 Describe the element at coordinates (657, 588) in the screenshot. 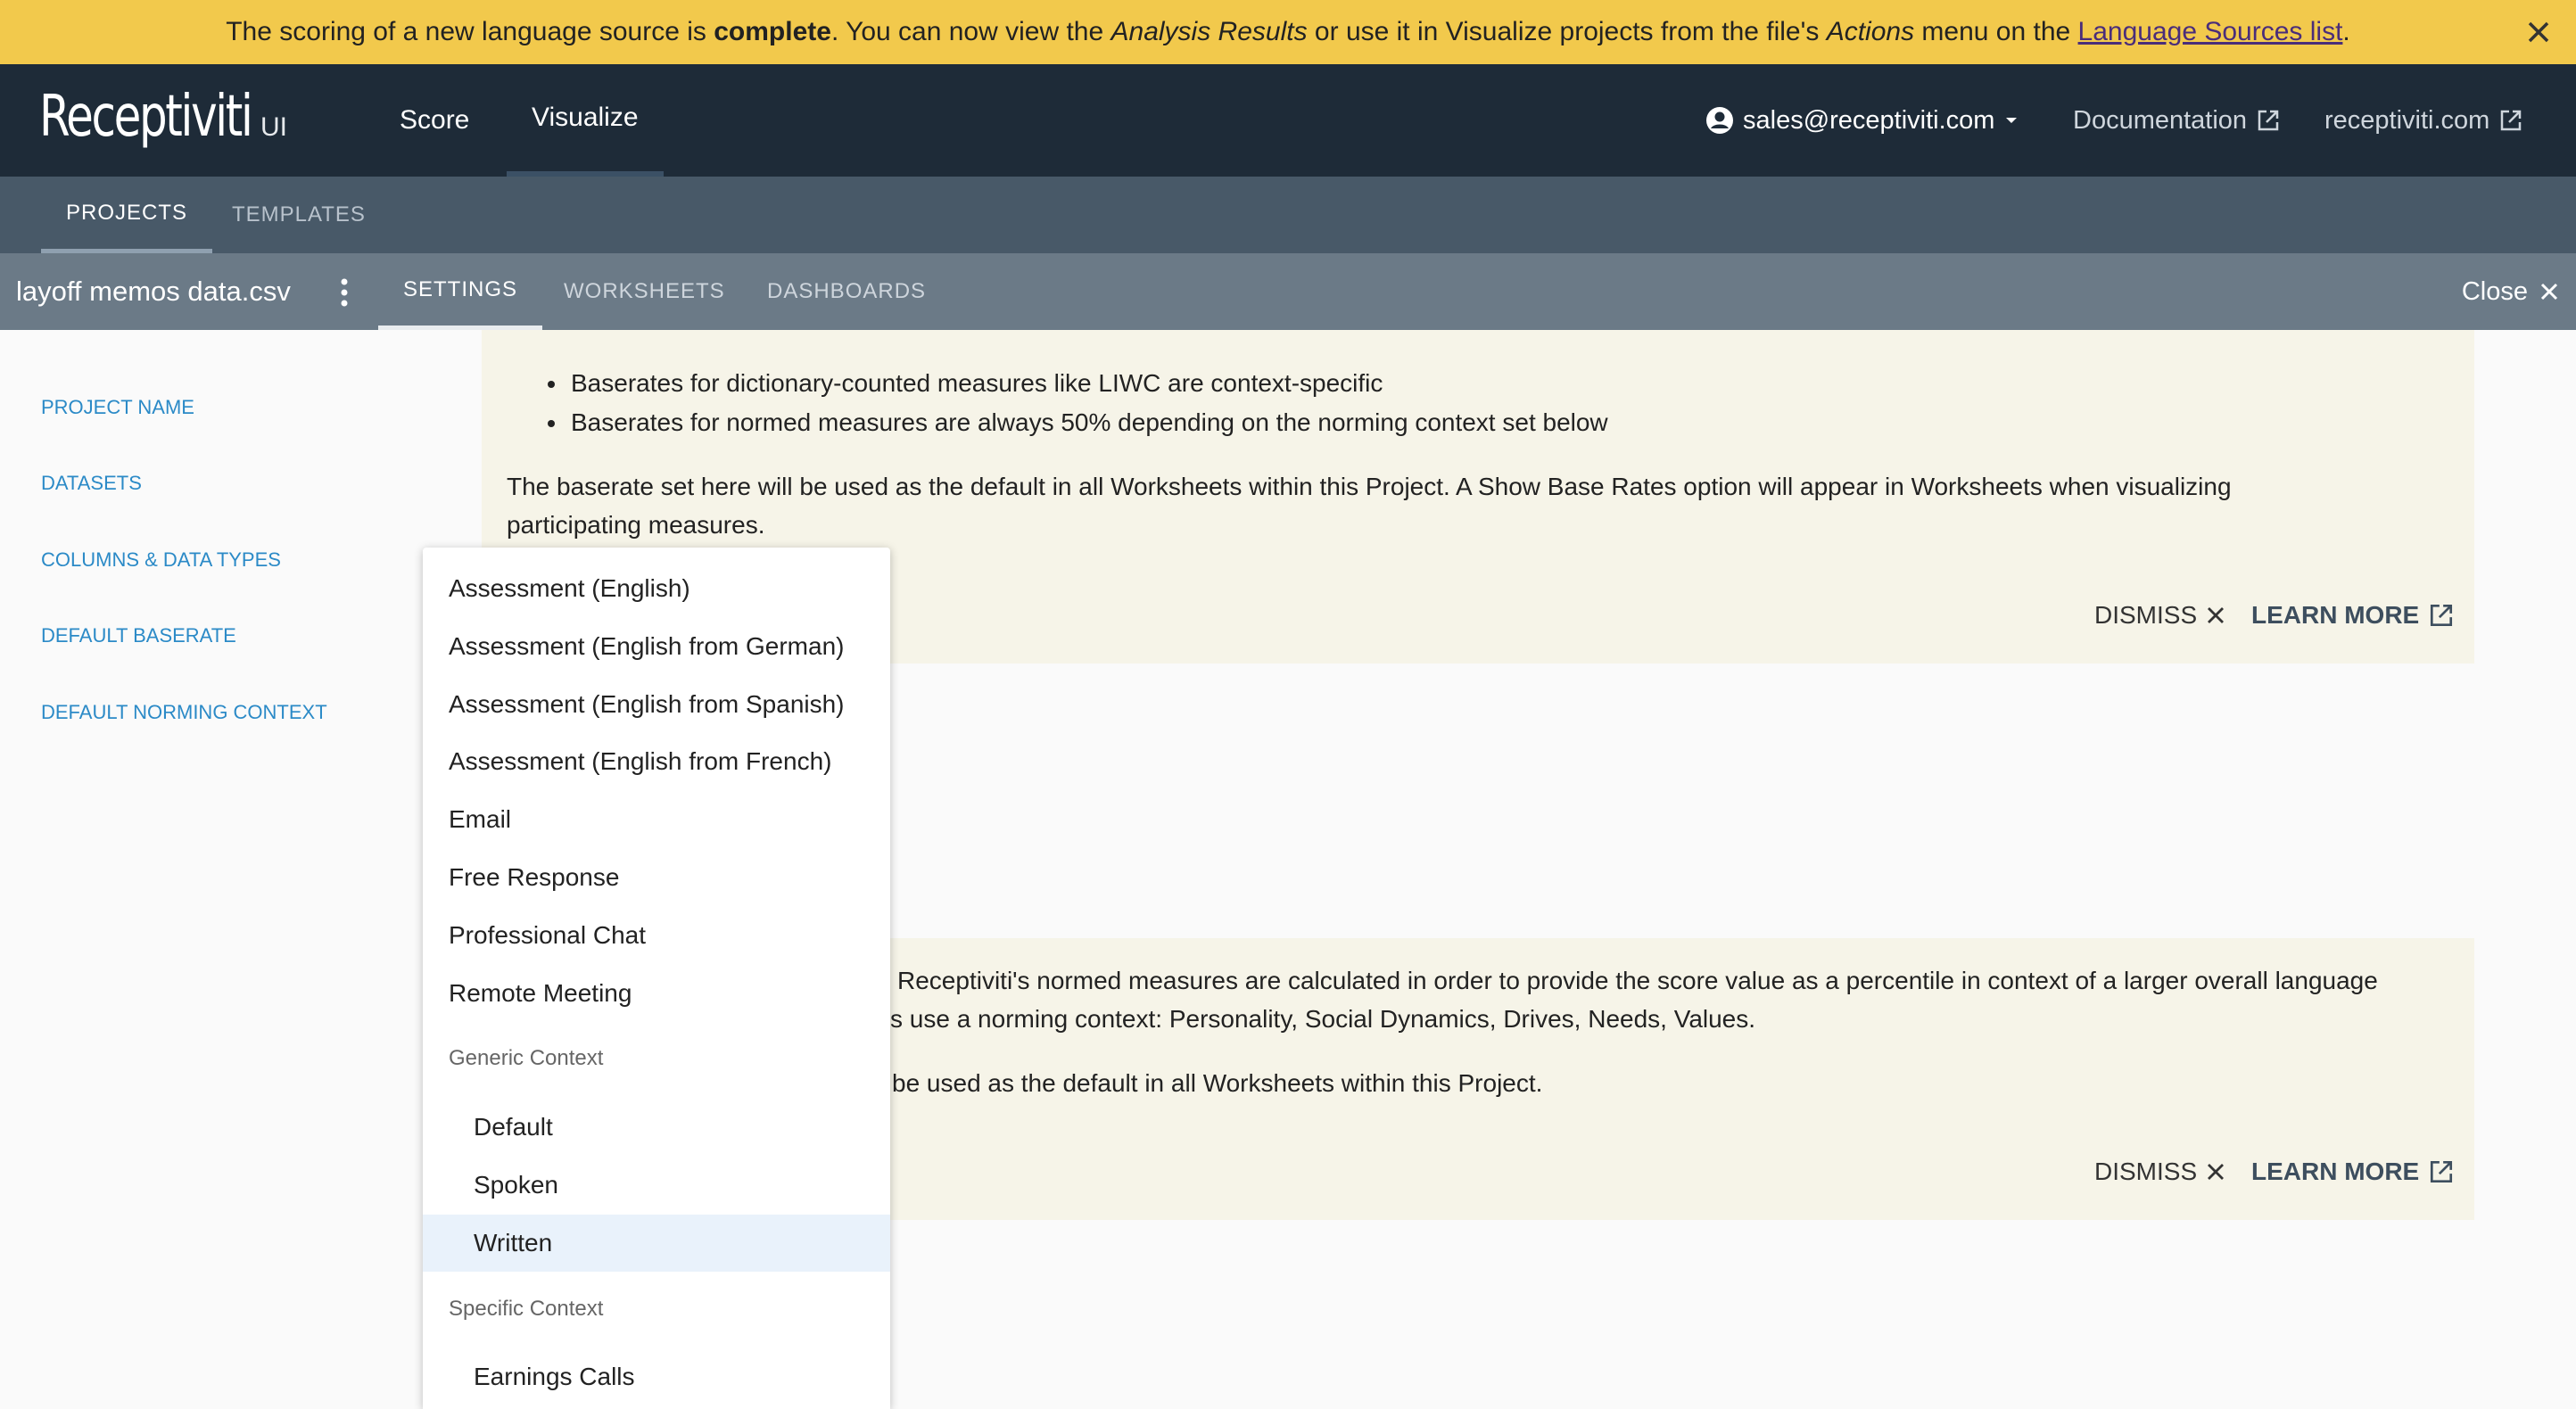

I see `option-assessment-english: Assessment (English)` at that location.